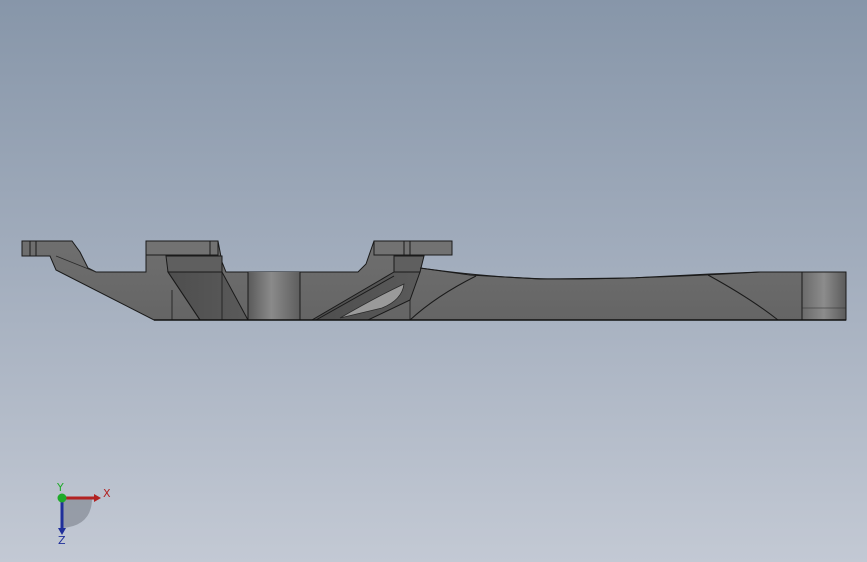 This screenshot has height=562, width=867. I want to click on triad-shadow, so click(77, 513).